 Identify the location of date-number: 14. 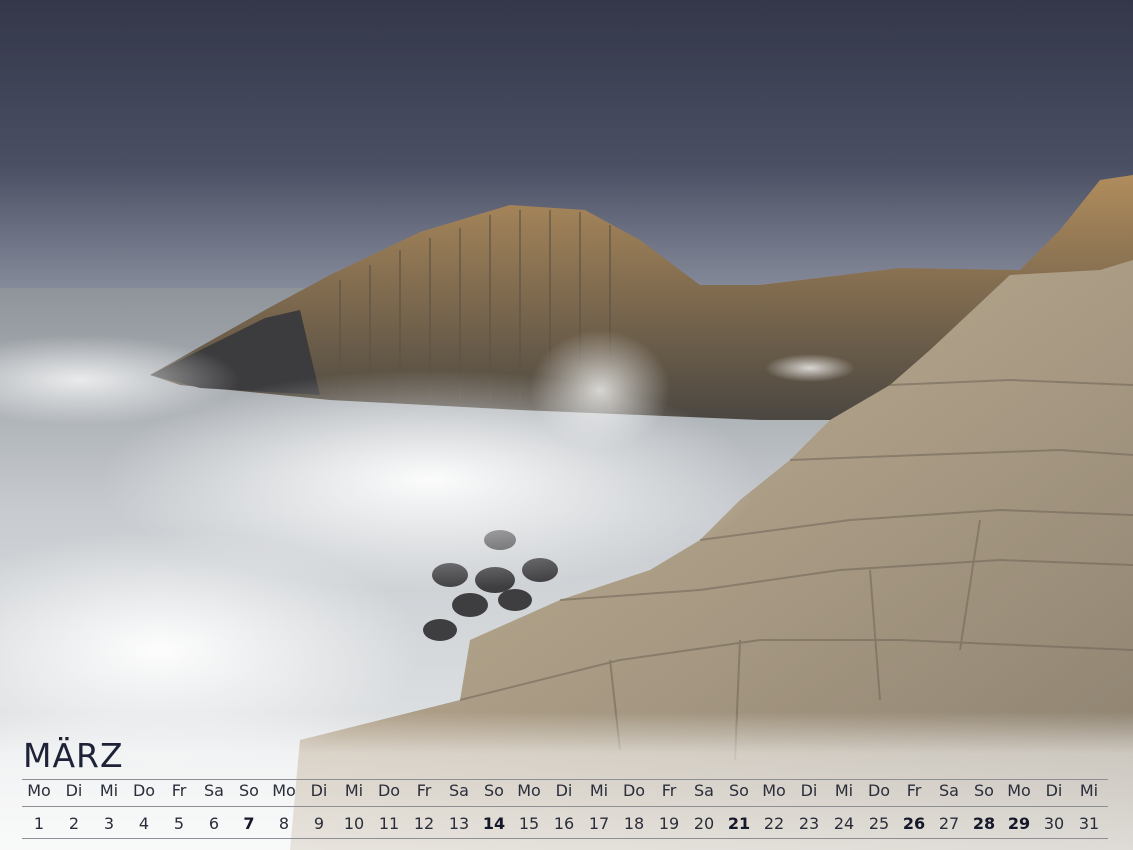
(494, 823).